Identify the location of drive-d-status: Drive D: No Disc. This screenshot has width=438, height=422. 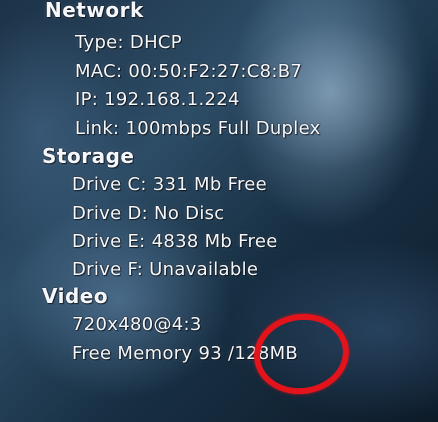
(148, 213).